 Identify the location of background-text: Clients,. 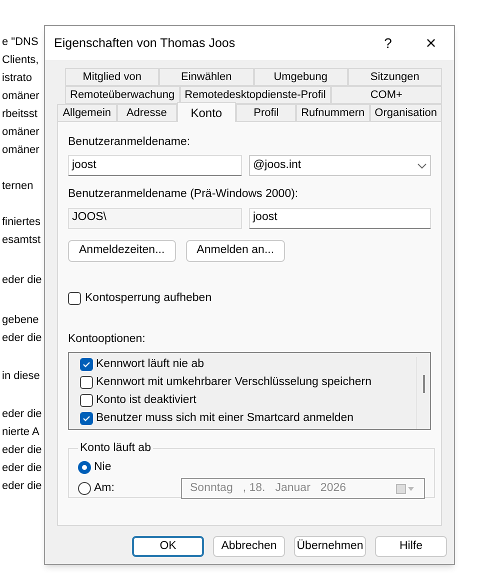
(21, 60).